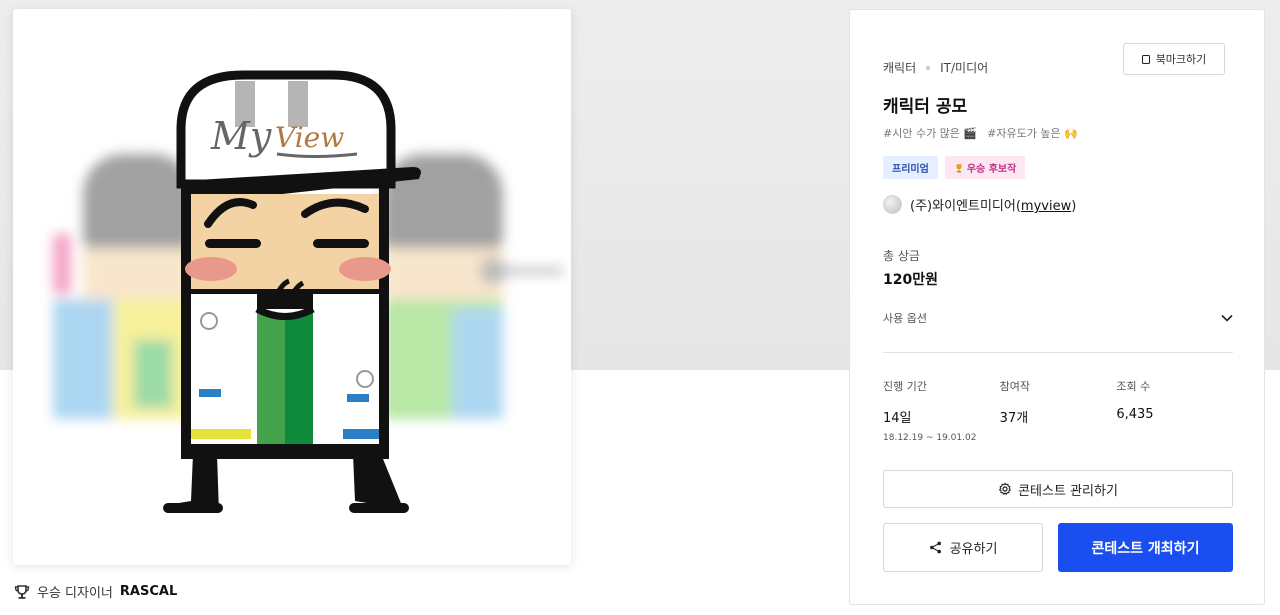  Describe the element at coordinates (930, 133) in the screenshot. I see `tag-item: #시안 수가 많은 🎬` at that location.